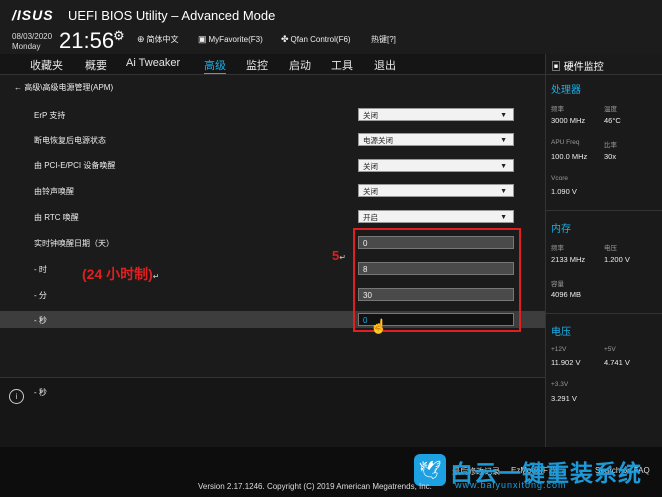  I want to click on help-info-panel, so click(272, 412).